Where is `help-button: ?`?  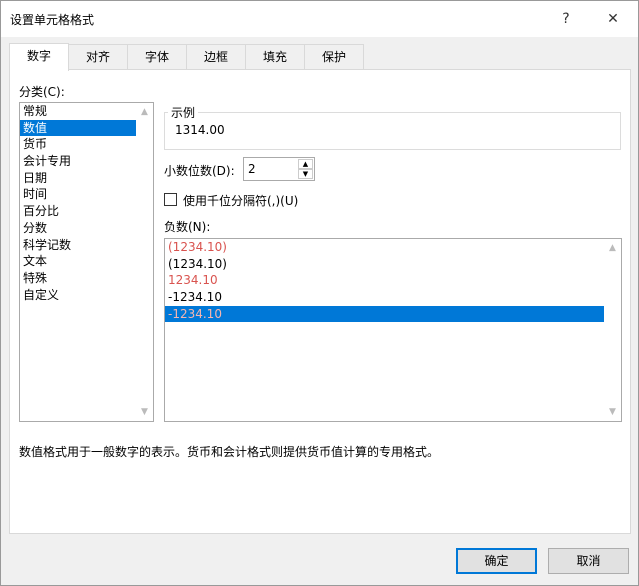 help-button: ? is located at coordinates (566, 19).